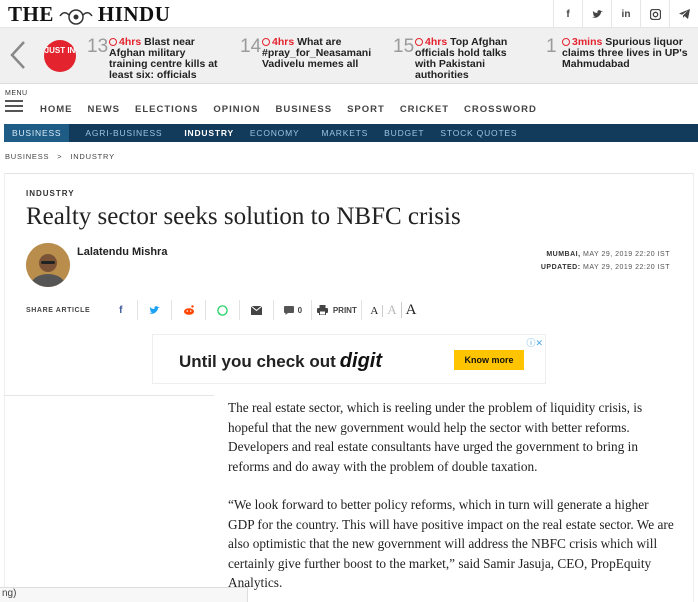 This screenshot has width=698, height=602. Describe the element at coordinates (155, 310) in the screenshot. I see `share-twitter-icon` at that location.